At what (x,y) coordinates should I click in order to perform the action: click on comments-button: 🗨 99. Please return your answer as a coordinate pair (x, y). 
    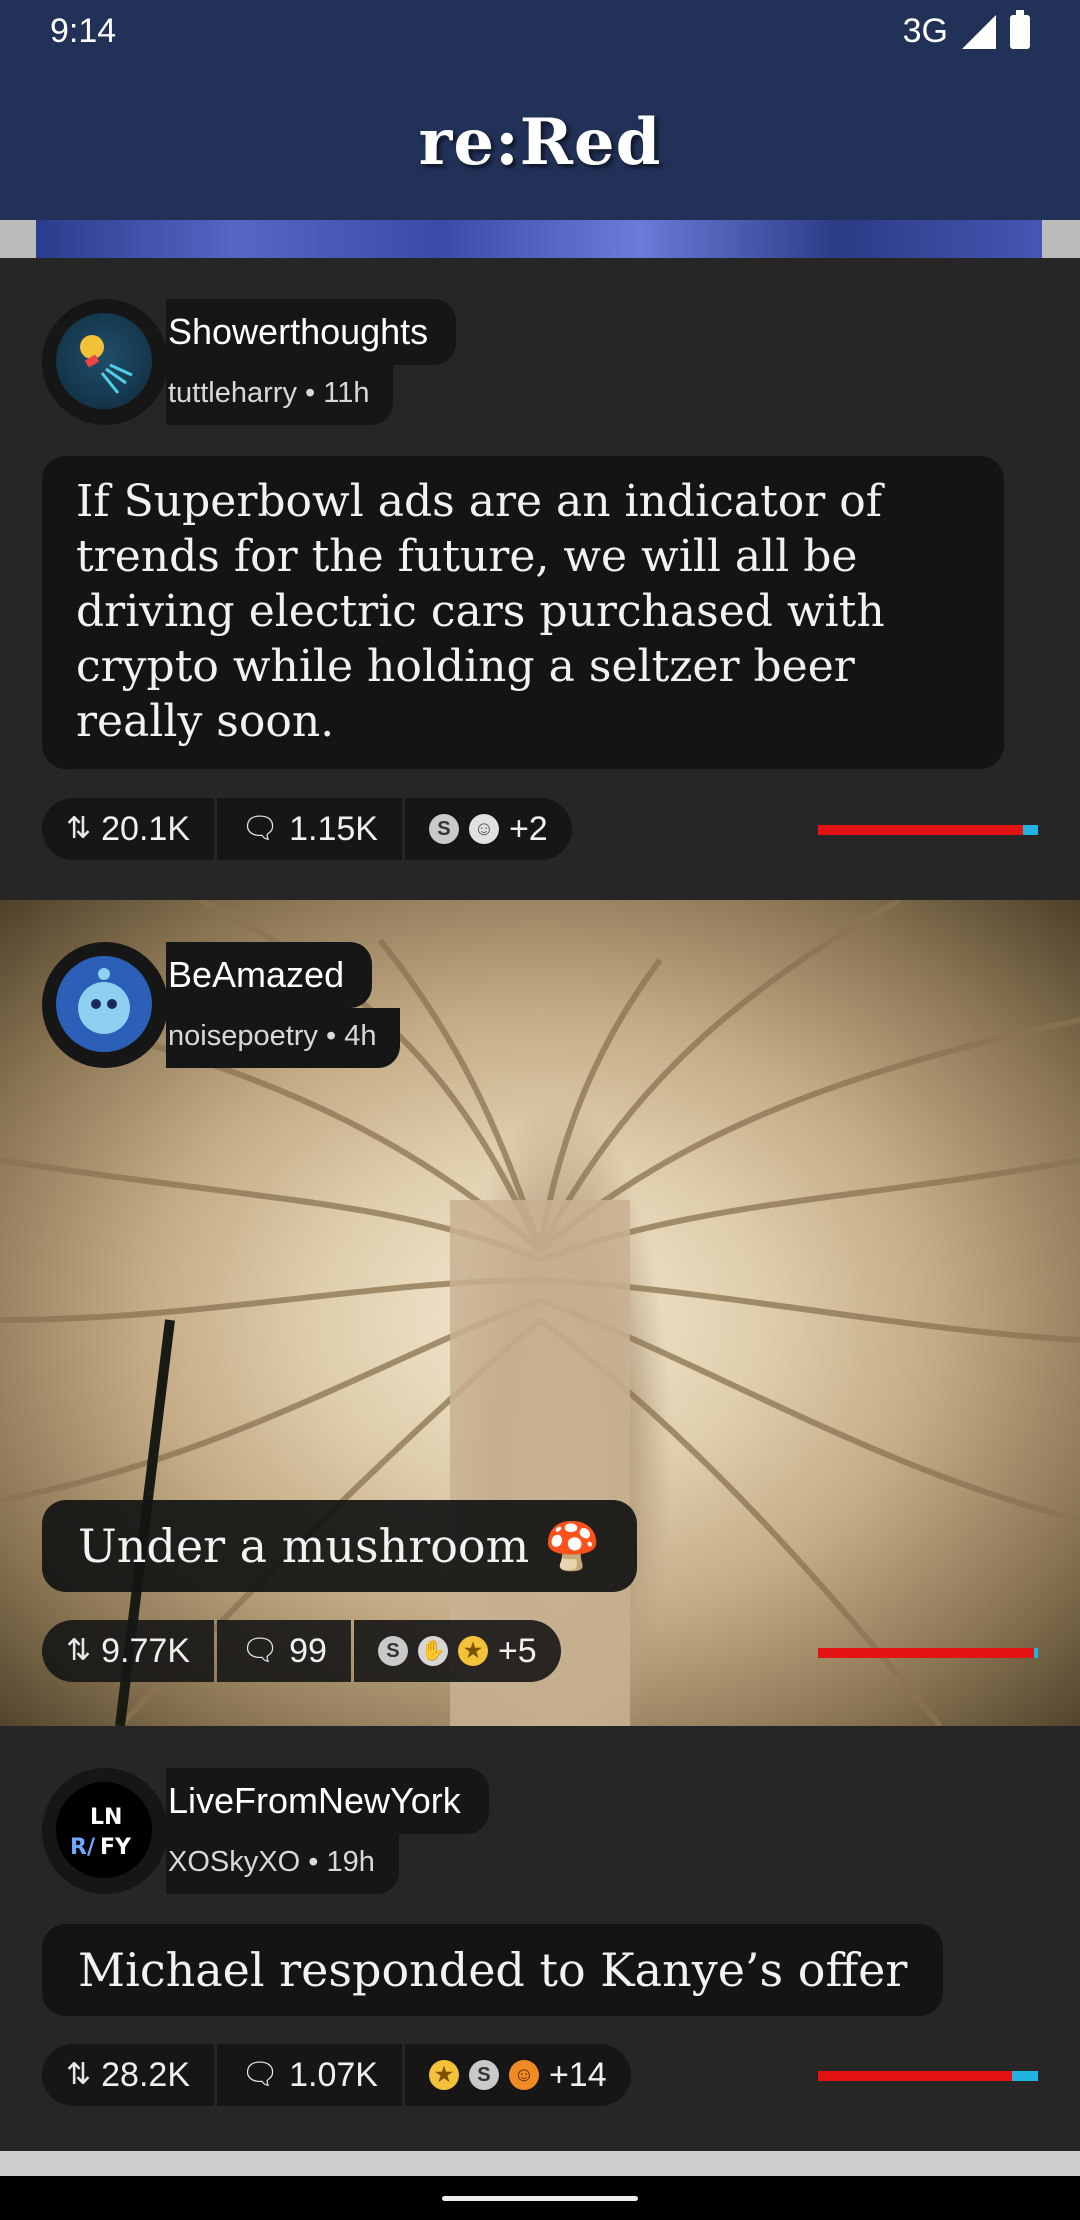
    Looking at the image, I should click on (284, 1651).